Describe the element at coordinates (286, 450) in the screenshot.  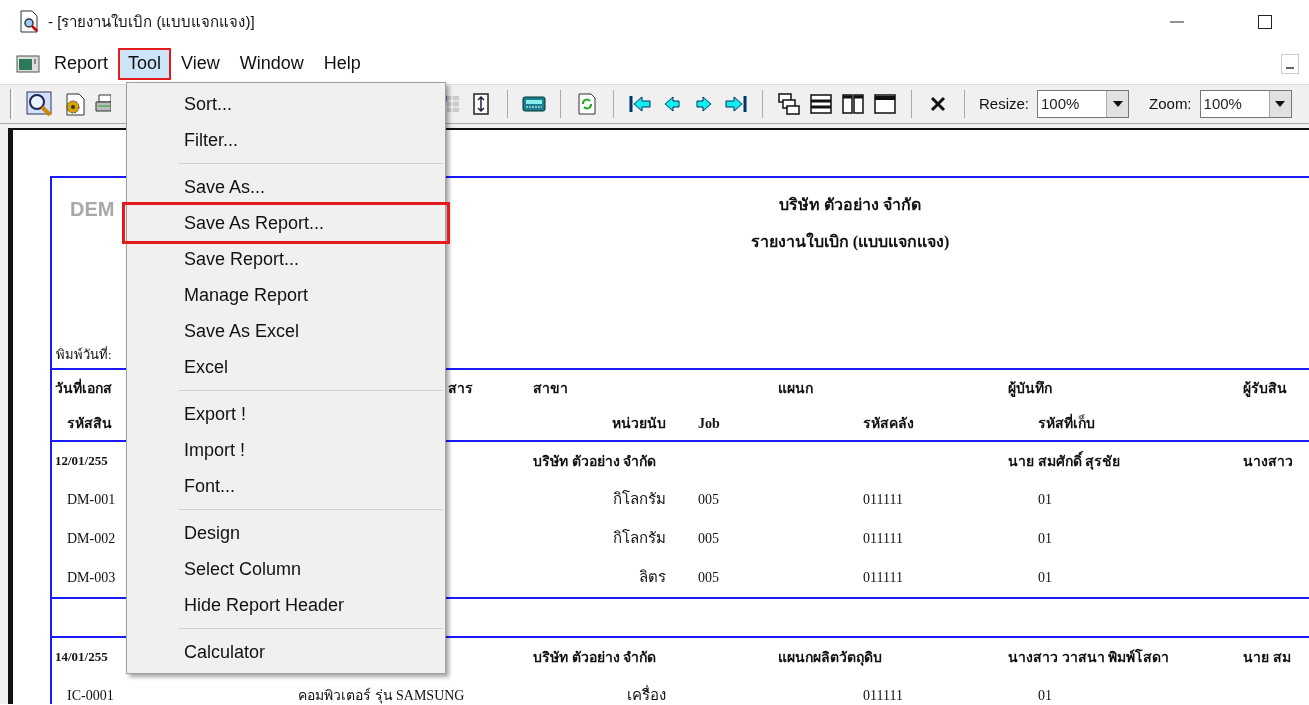
I see `menu-item: Import !` at that location.